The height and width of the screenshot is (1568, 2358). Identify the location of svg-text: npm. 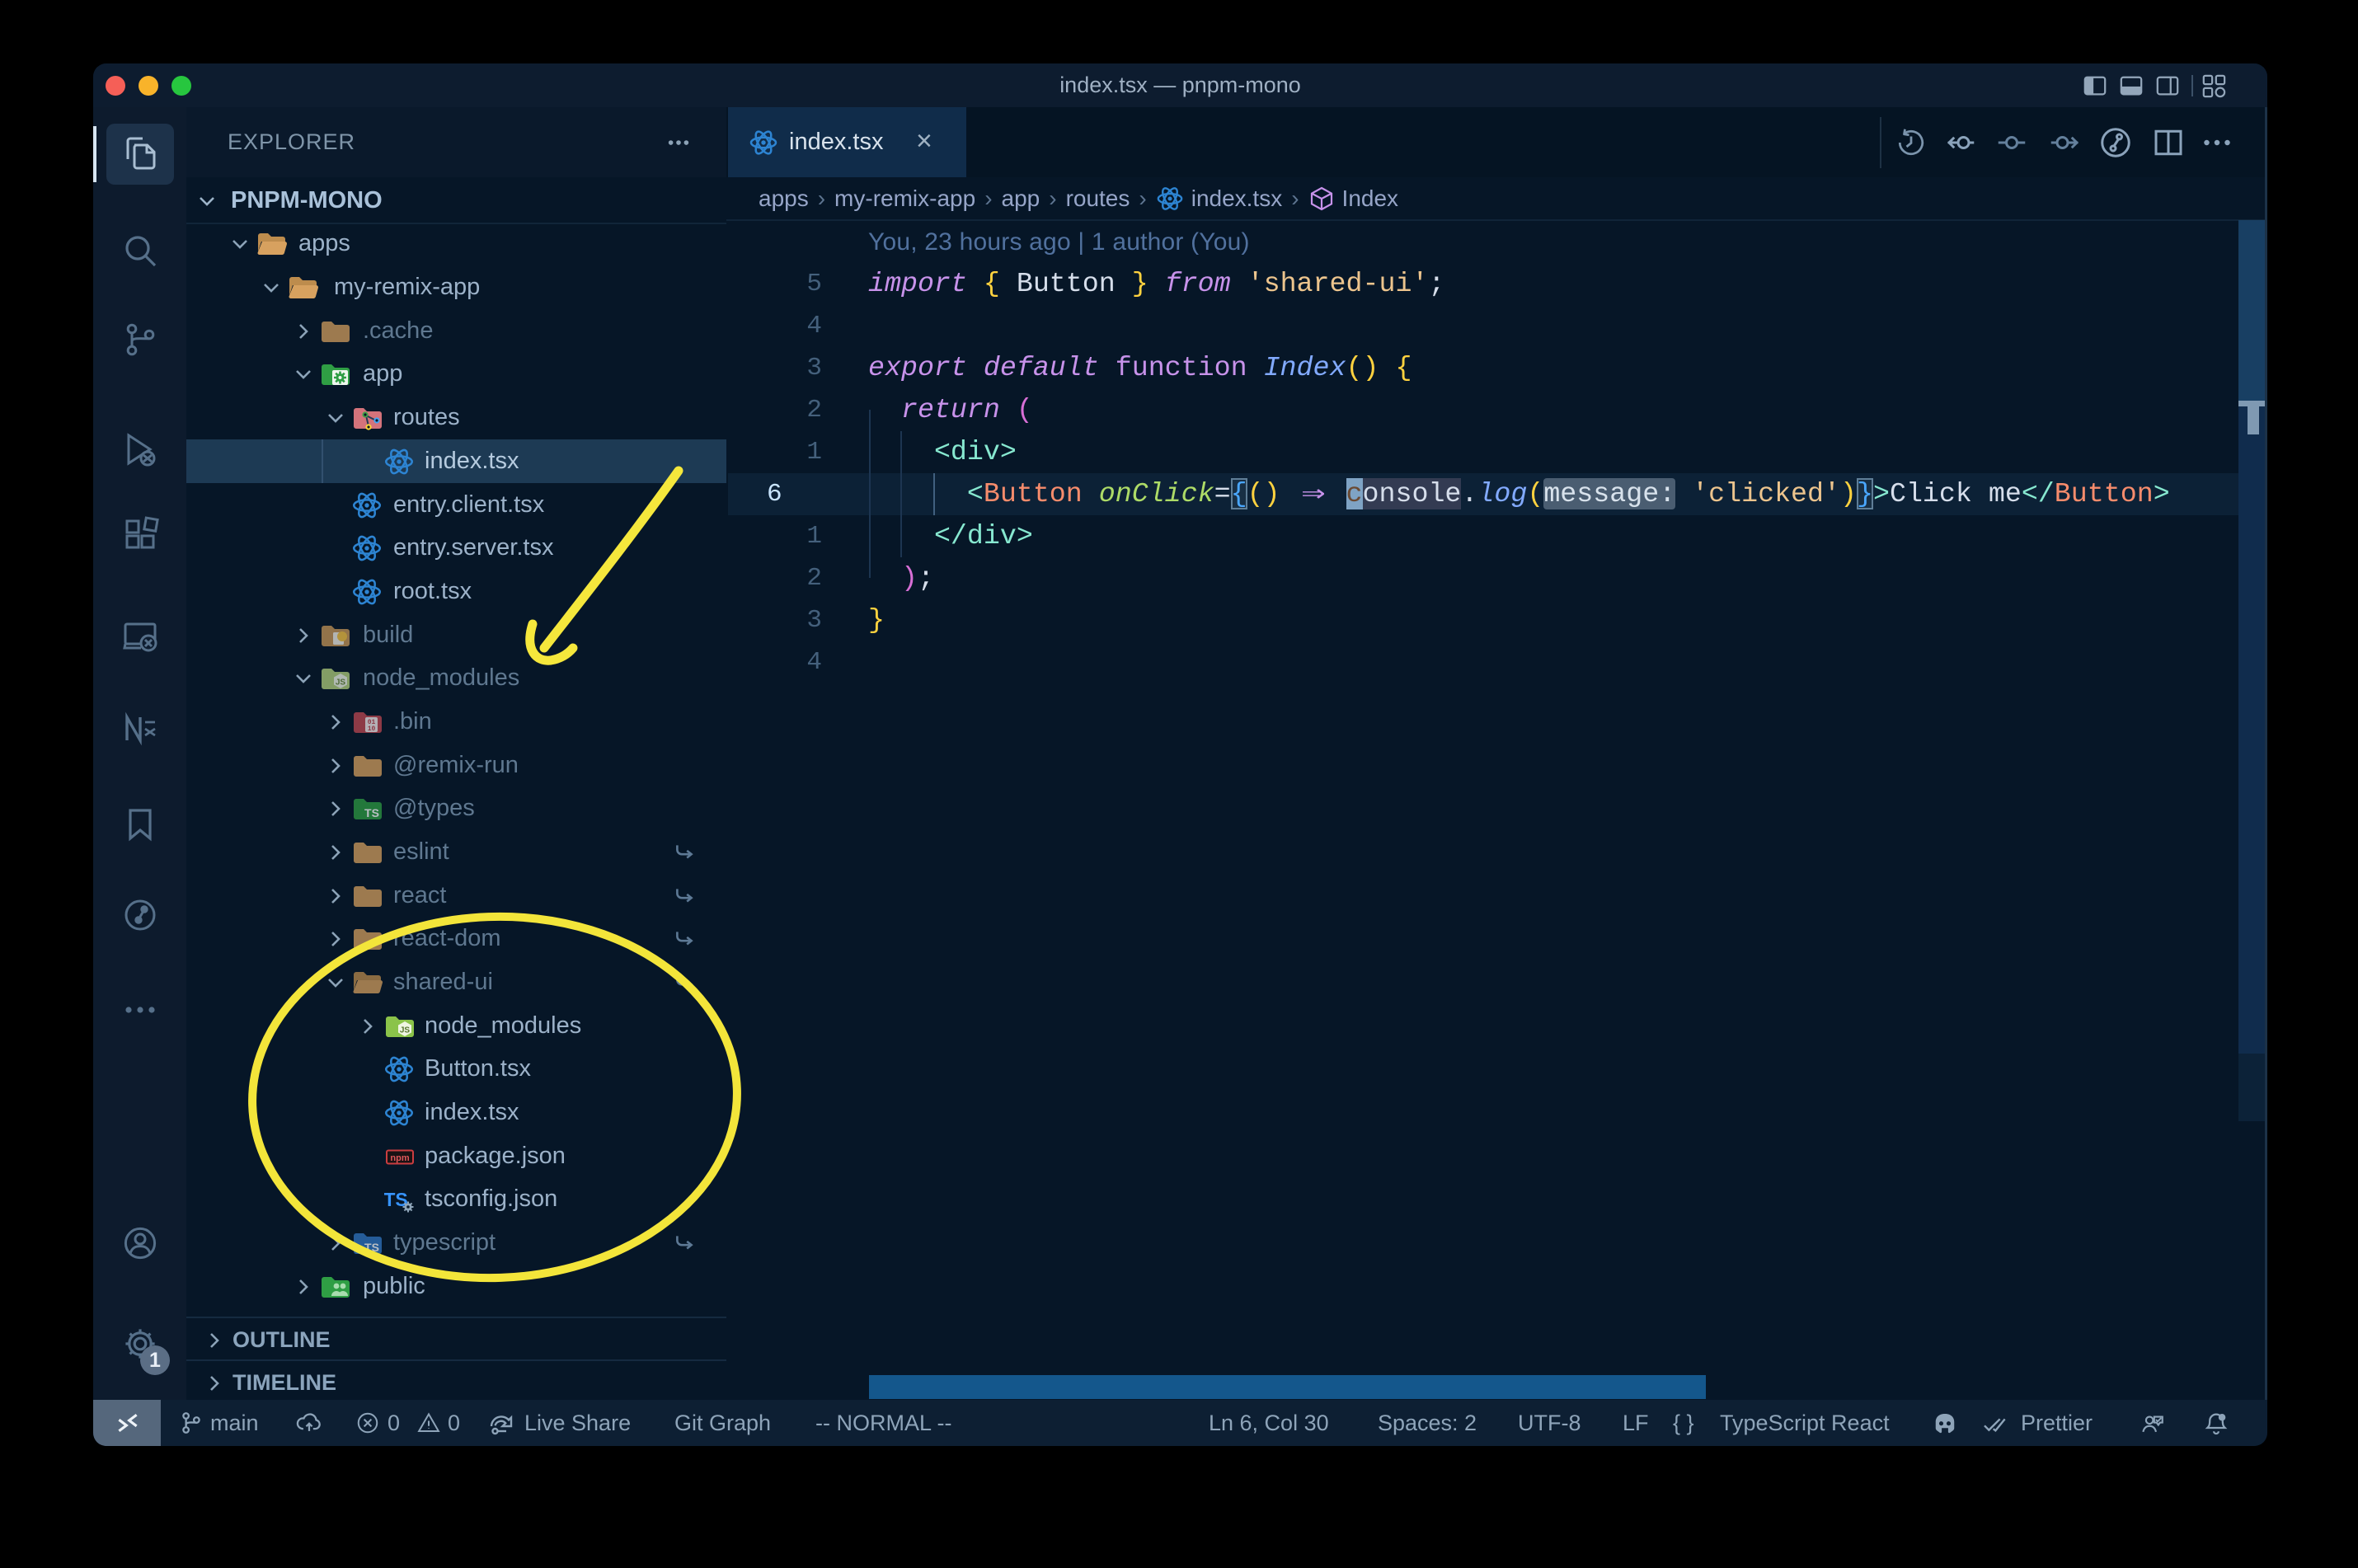
(400, 1158).